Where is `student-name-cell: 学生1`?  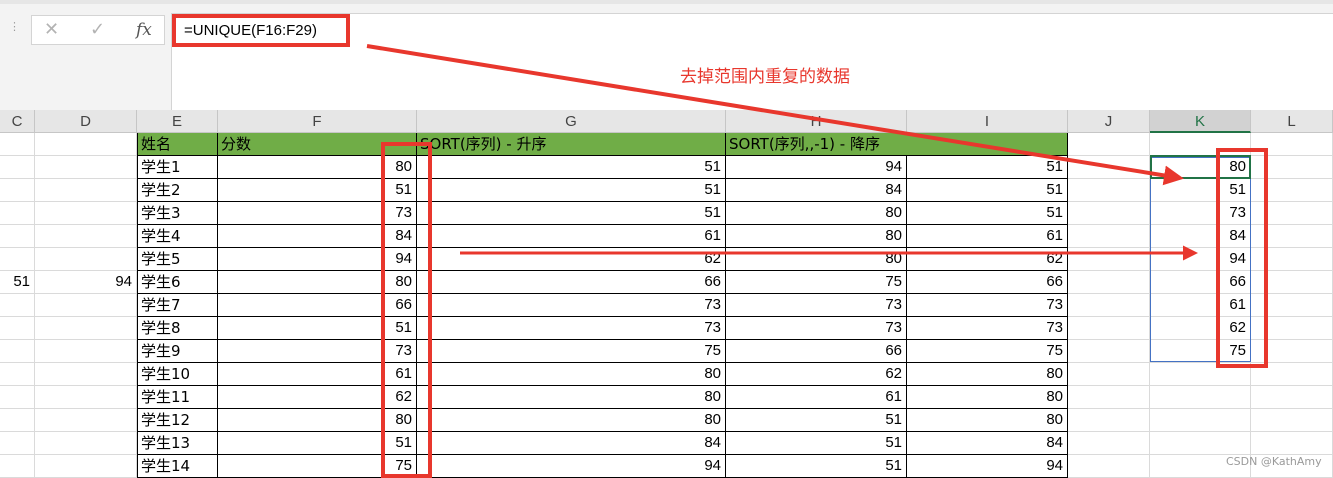 student-name-cell: 学生1 is located at coordinates (177, 167).